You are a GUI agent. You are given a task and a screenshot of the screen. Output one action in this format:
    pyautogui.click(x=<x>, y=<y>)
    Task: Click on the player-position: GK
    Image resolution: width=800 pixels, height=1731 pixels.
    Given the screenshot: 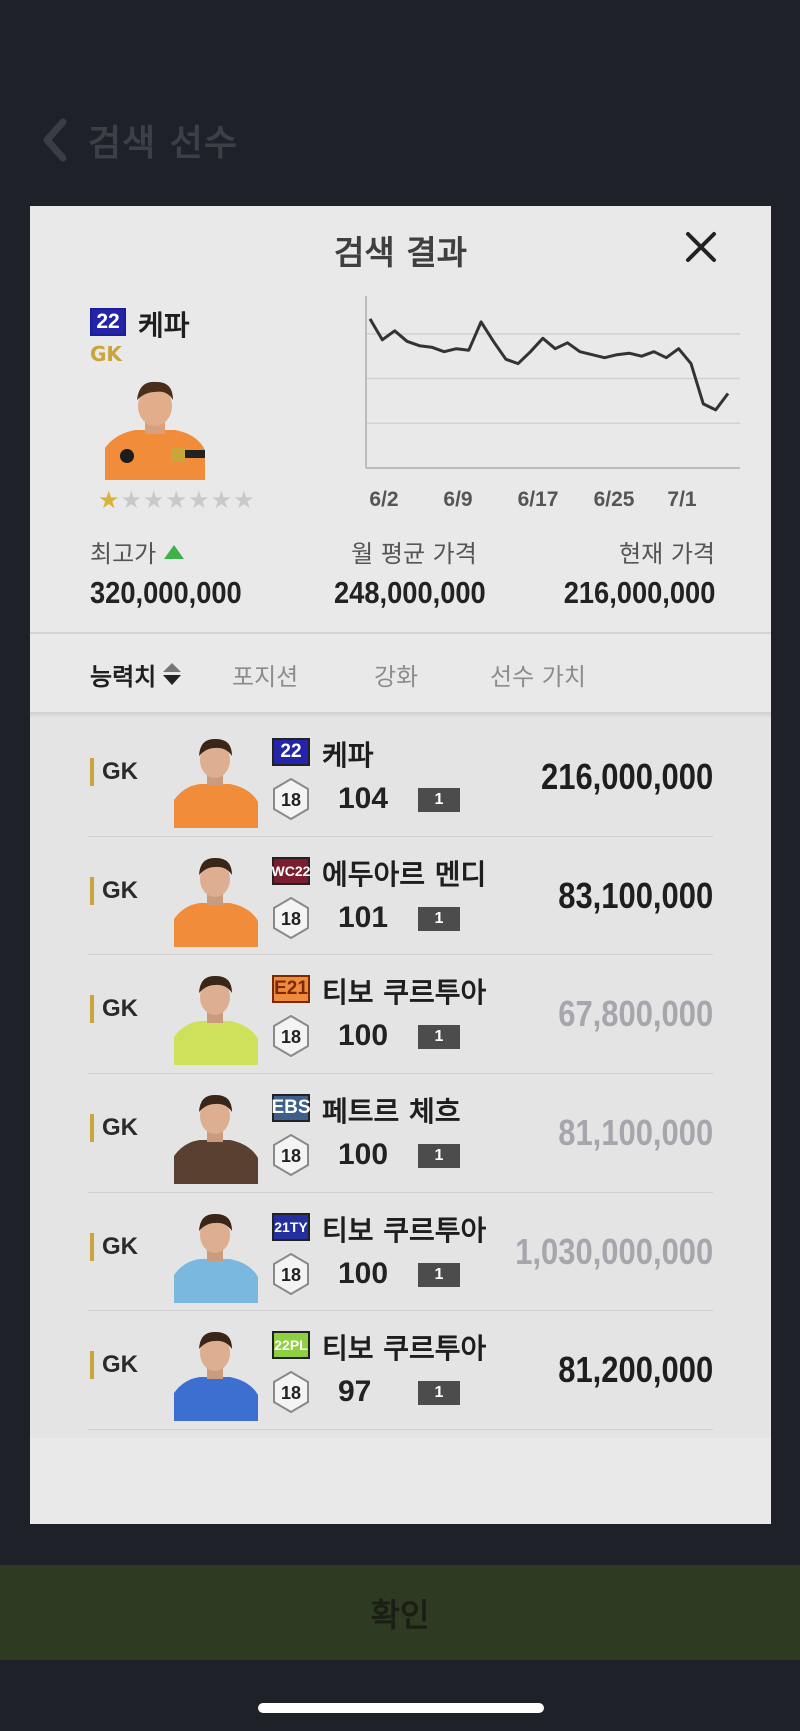 What is the action you would take?
    pyautogui.click(x=106, y=354)
    